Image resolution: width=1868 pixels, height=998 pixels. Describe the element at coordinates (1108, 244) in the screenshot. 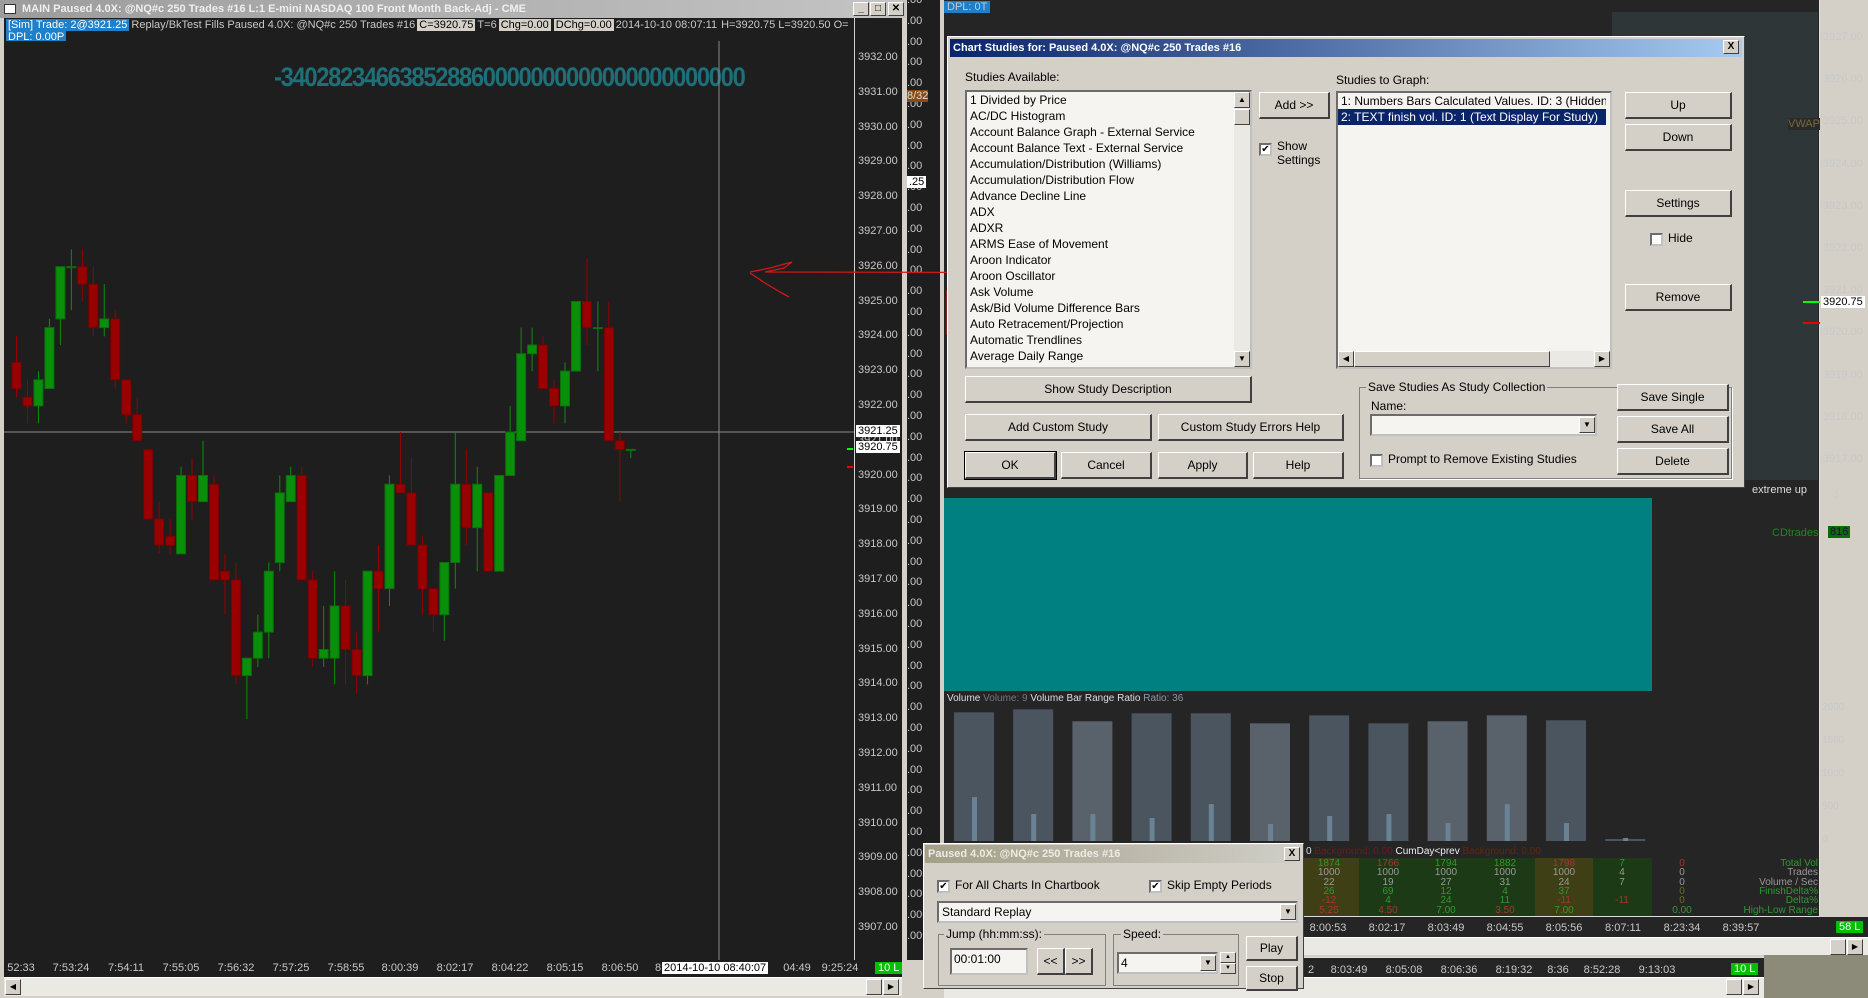

I see `study-list-item: ARMS Ease of Movement` at that location.